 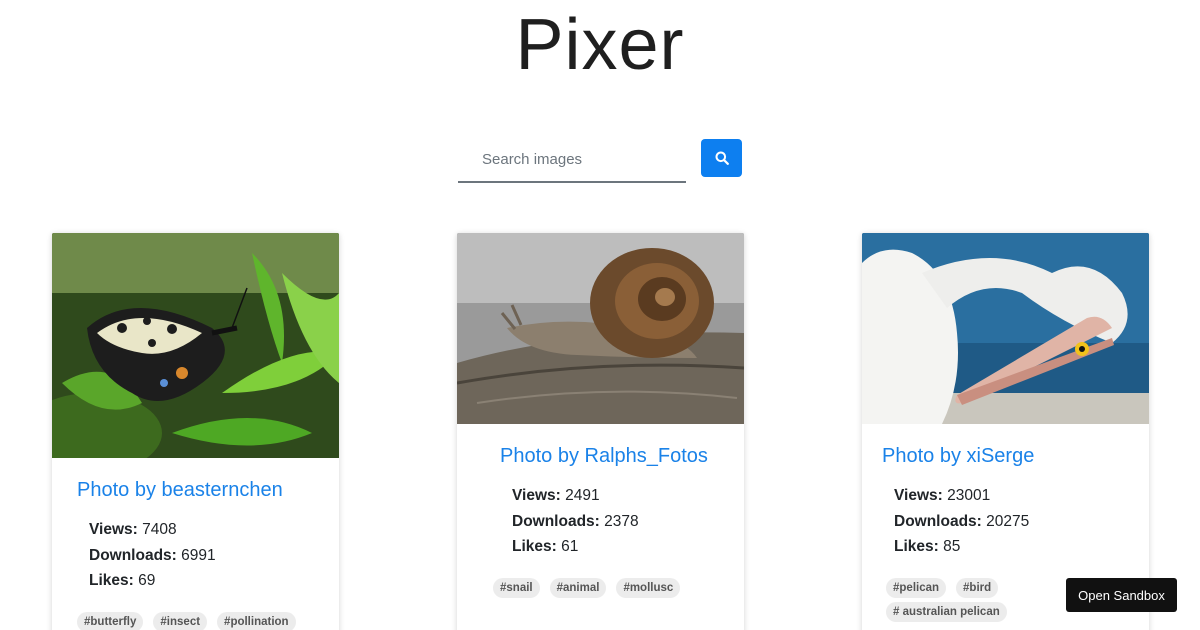 I want to click on tag-badge: #snail, so click(x=516, y=587).